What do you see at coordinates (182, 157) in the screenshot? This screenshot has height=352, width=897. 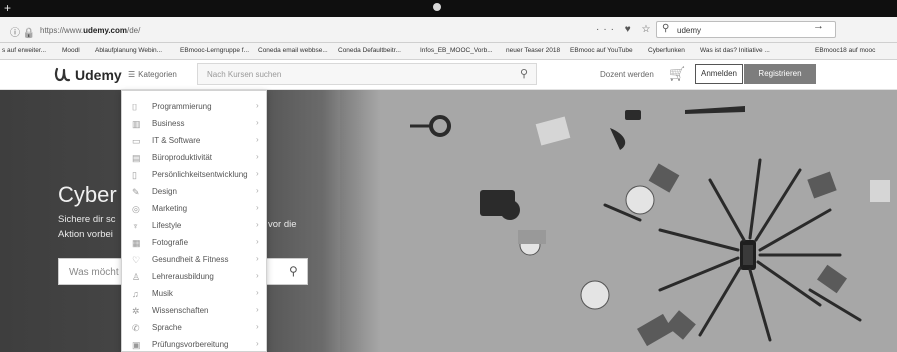 I see `category-label: Büroproduktivität` at bounding box center [182, 157].